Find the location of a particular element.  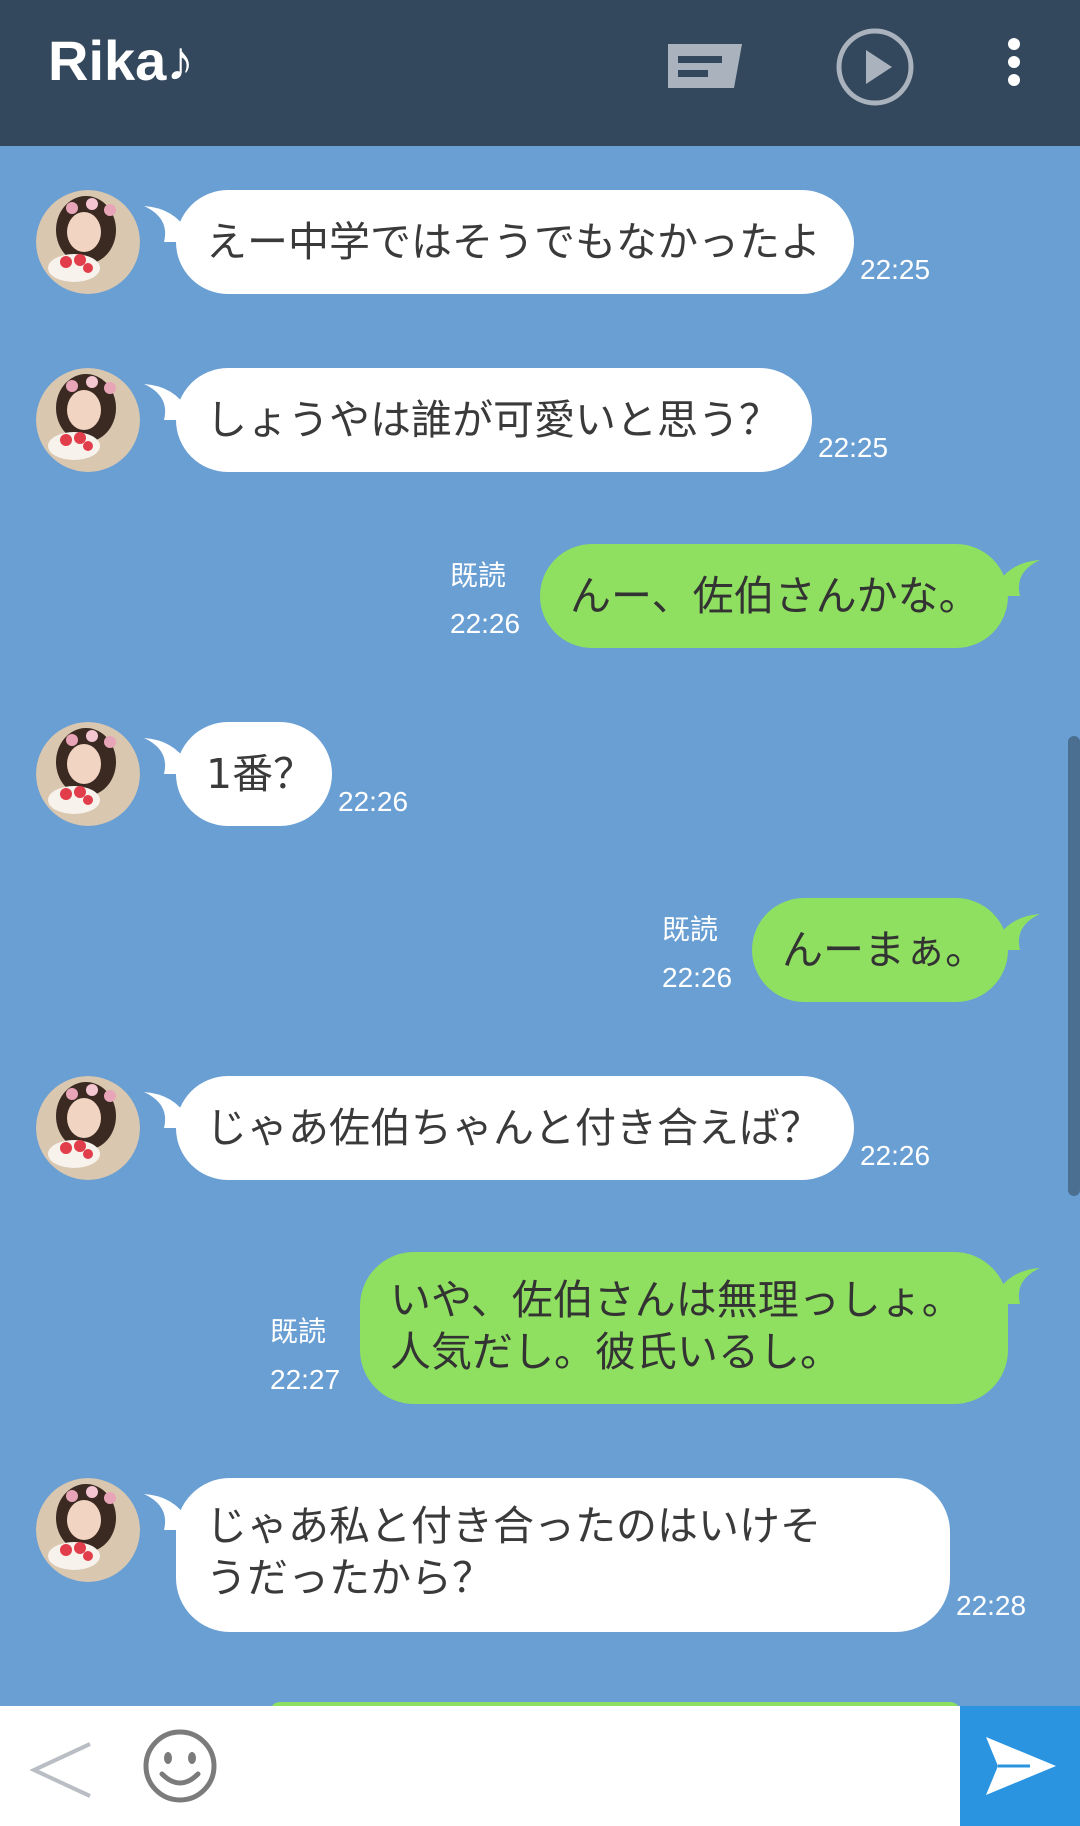

message-text-line: 人気だし。彼氏いるし。 is located at coordinates (615, 1352).